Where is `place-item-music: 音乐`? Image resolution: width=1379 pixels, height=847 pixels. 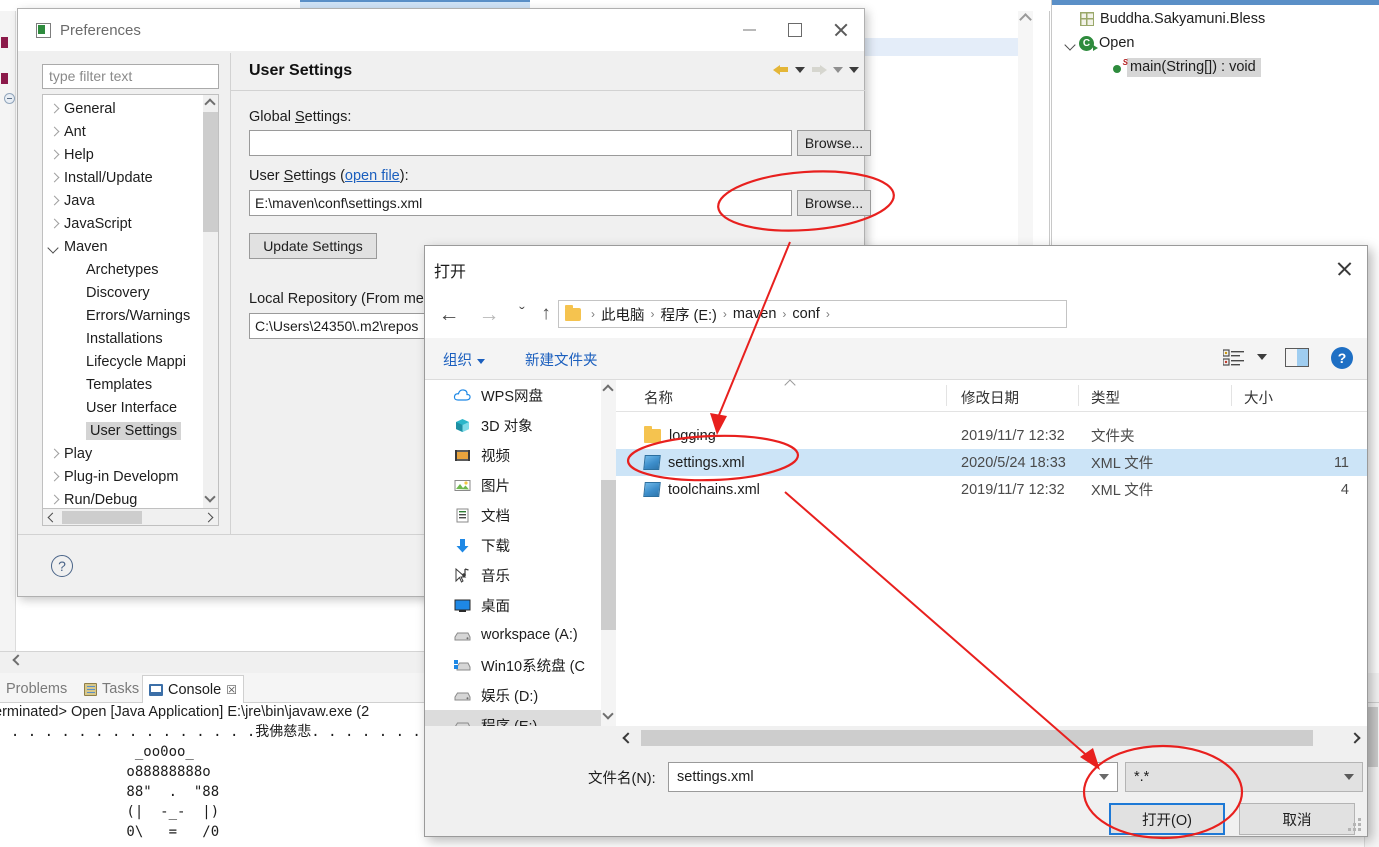 place-item-music: 音乐 is located at coordinates (519, 575).